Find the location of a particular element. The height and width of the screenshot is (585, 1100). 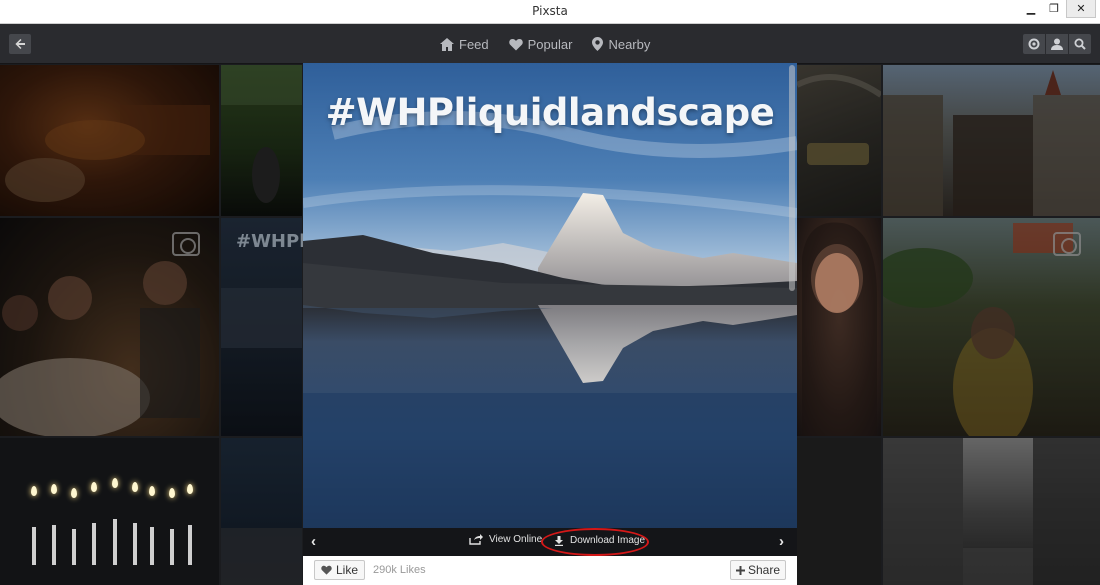

main-nav: Feed Popular Nearby is located at coordinates (545, 44).